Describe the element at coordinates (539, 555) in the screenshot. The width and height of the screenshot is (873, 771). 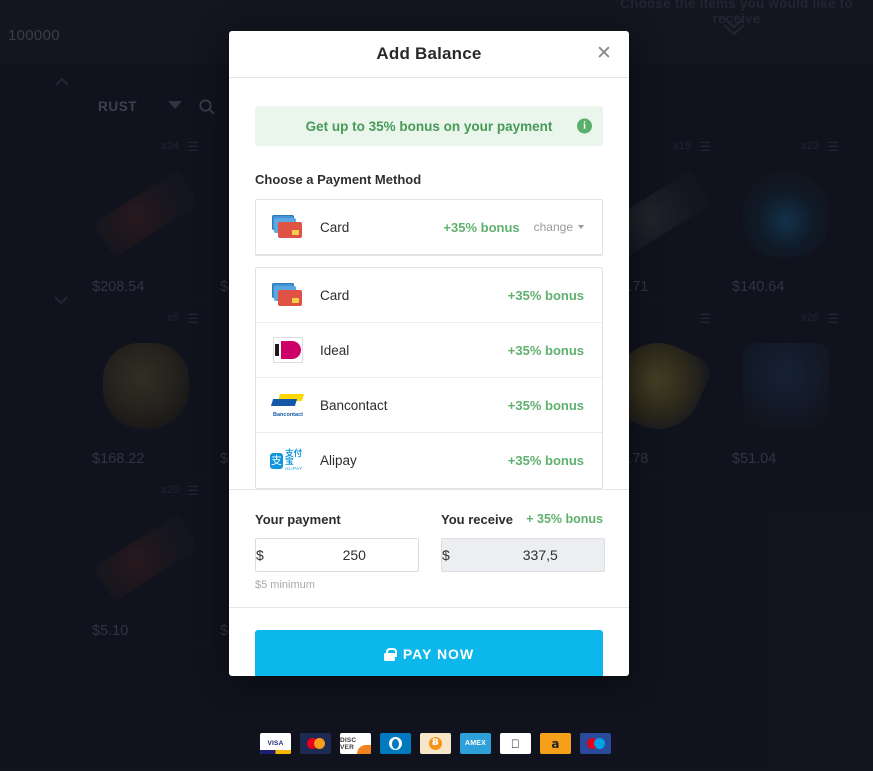
I see `receive-amount-input` at that location.